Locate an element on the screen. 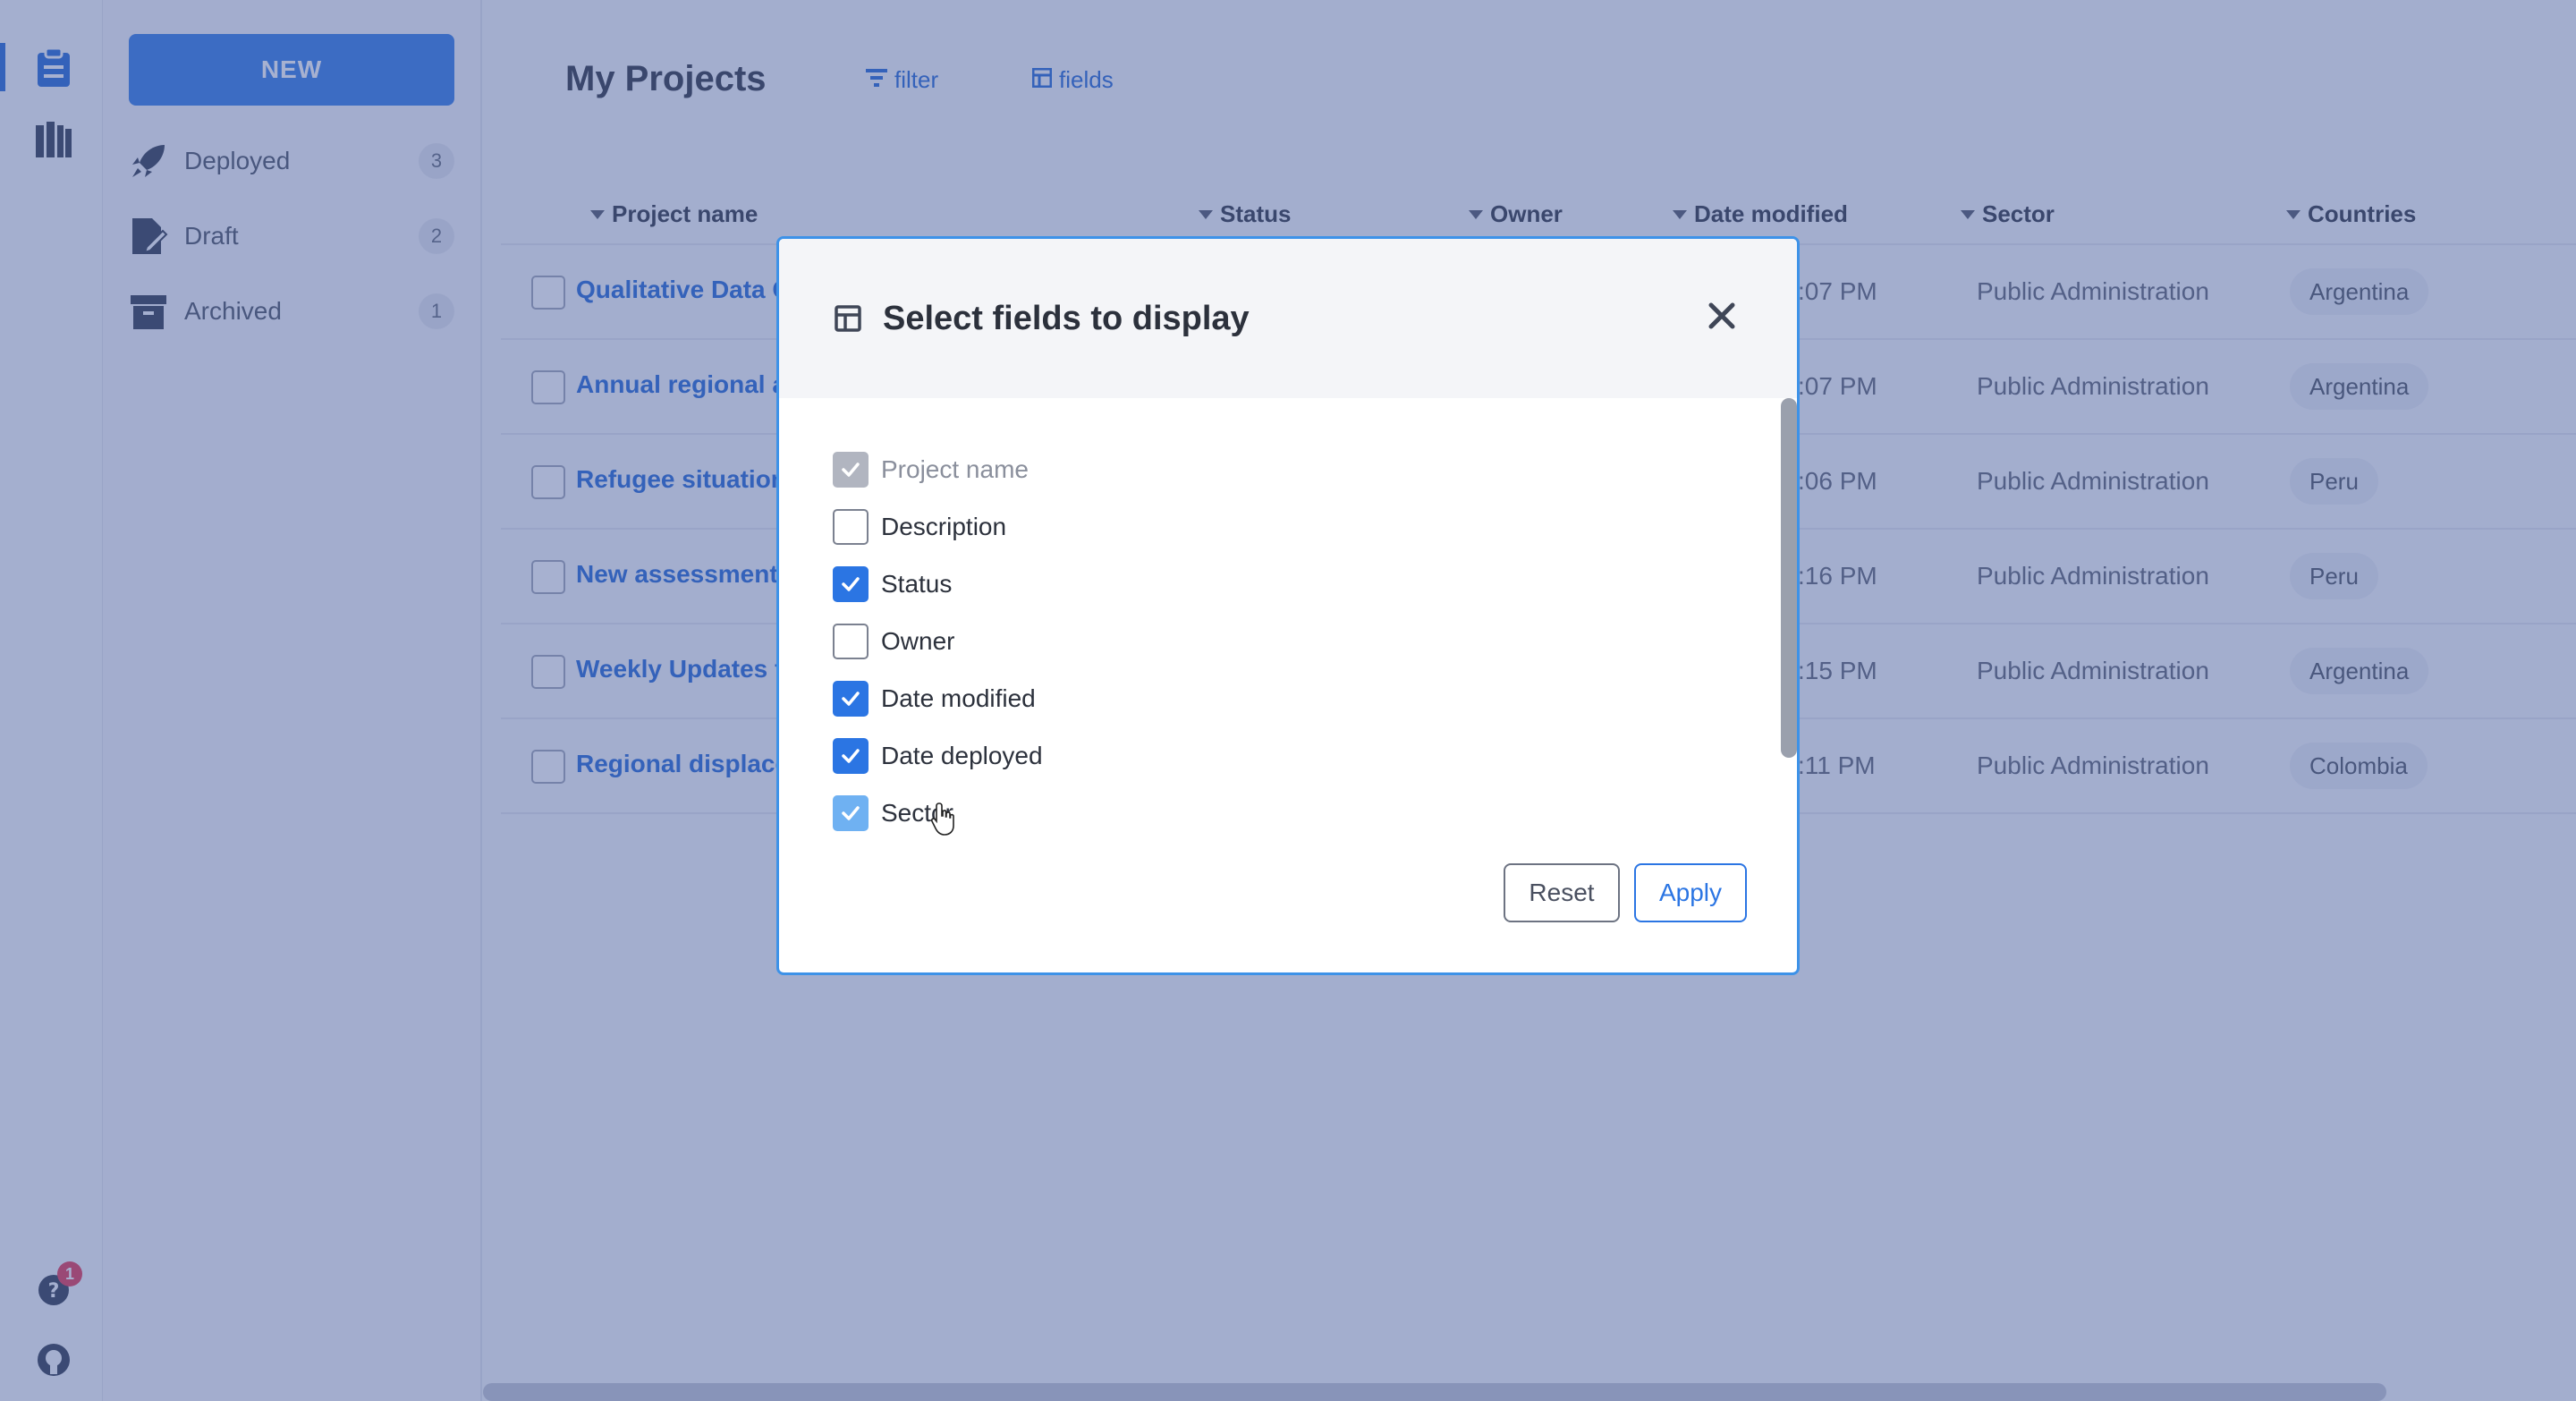  checkbox-project-name is located at coordinates (851, 470).